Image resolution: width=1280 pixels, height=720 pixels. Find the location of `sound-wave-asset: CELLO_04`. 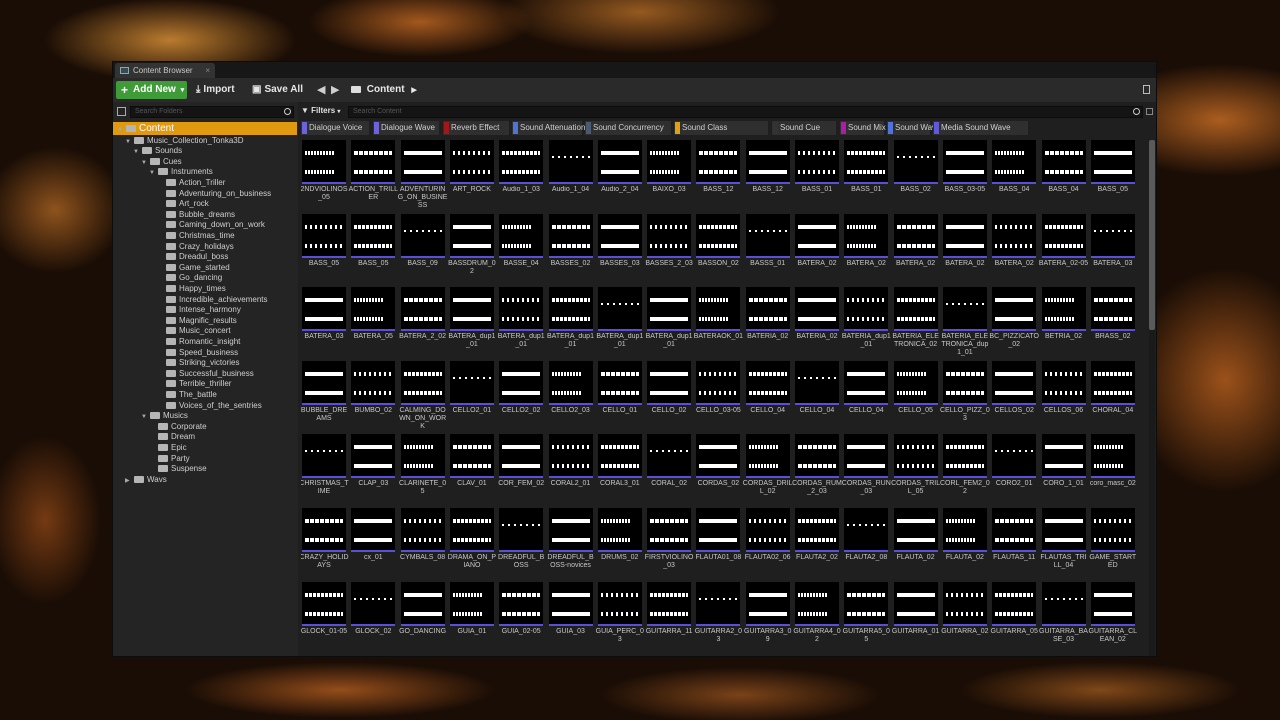

sound-wave-asset: CELLO_04 is located at coordinates (817, 394).